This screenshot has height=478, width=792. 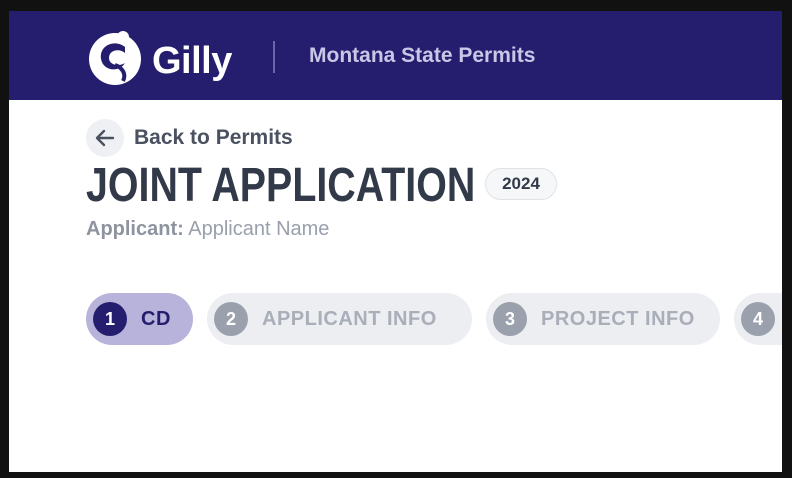 What do you see at coordinates (115, 57) in the screenshot?
I see `gilly-logo-icon` at bounding box center [115, 57].